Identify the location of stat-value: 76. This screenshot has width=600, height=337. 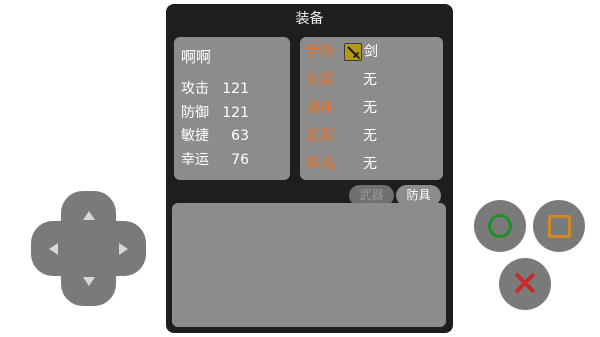
(240, 160).